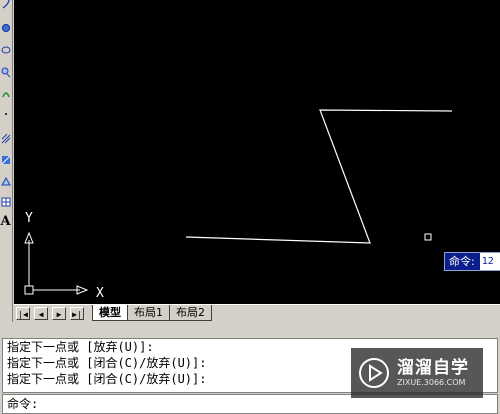  I want to click on multiline-text-icon: A, so click(5, 221).